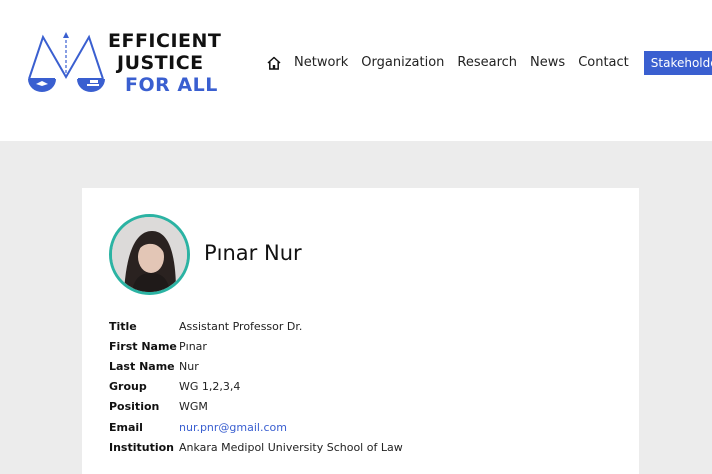 Image resolution: width=712 pixels, height=474 pixels. I want to click on detail-label: First Name, so click(143, 346).